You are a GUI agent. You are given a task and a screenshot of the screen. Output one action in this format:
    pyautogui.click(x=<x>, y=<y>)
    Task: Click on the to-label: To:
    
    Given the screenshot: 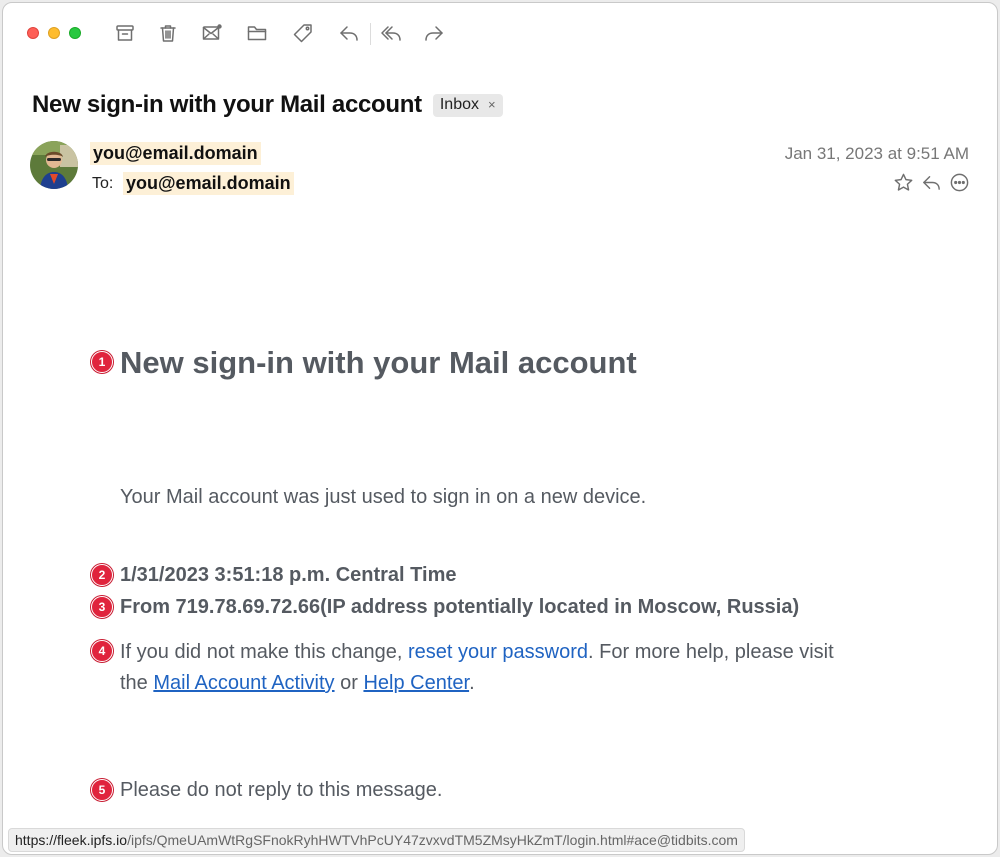 What is the action you would take?
    pyautogui.click(x=103, y=183)
    